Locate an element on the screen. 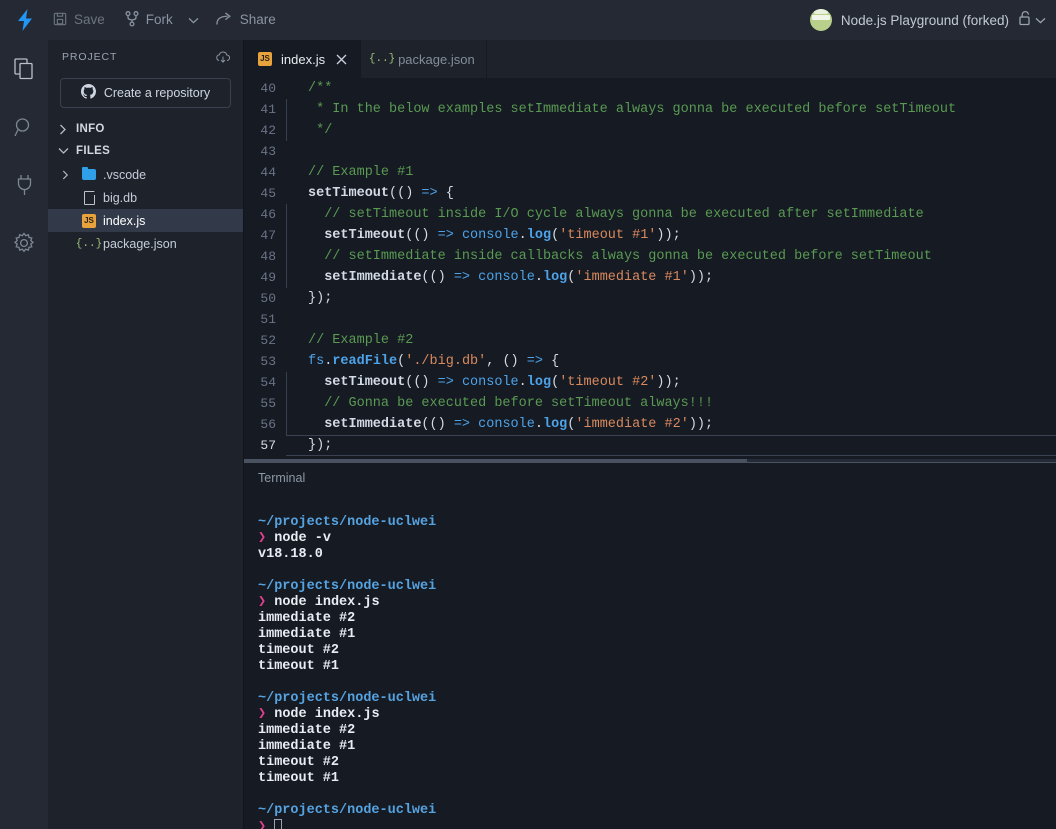  line-number: 53 is located at coordinates (268, 361).